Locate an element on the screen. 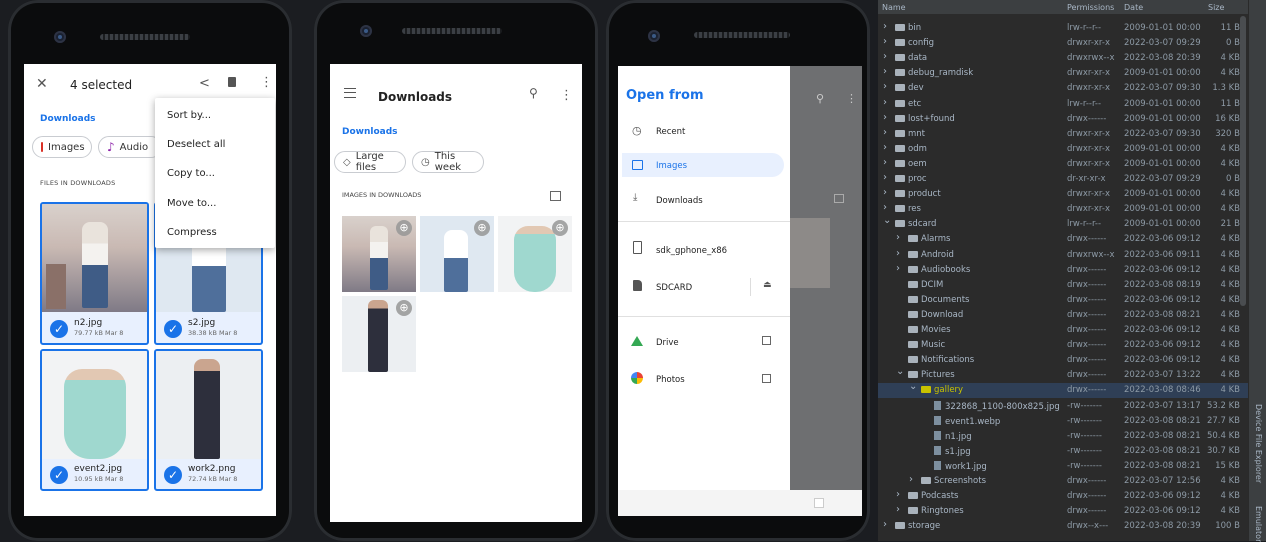 Image resolution: width=1266 pixels, height=542 pixels. file-tile: ✓ work2.png 72.74 kB Mar 8 is located at coordinates (208, 420).